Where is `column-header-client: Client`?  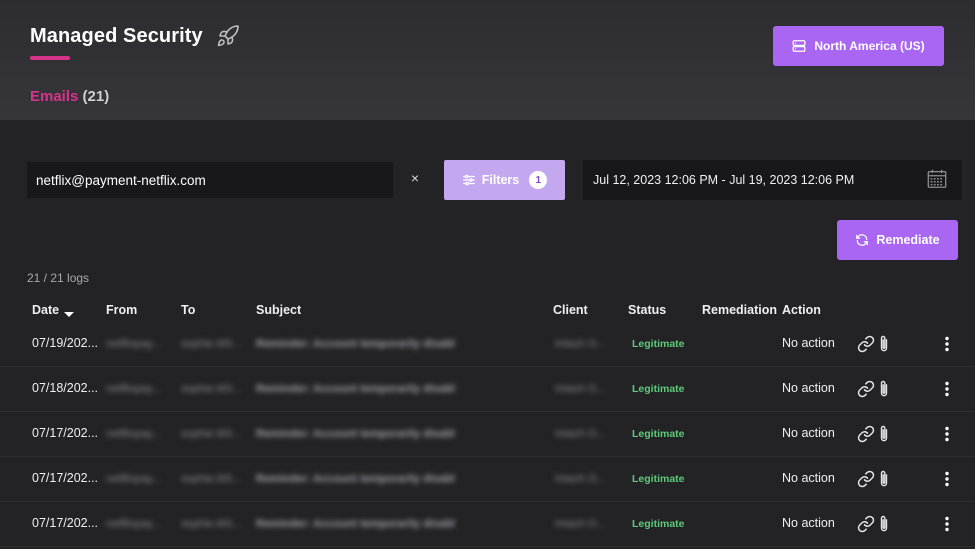
column-header-client: Client is located at coordinates (570, 310).